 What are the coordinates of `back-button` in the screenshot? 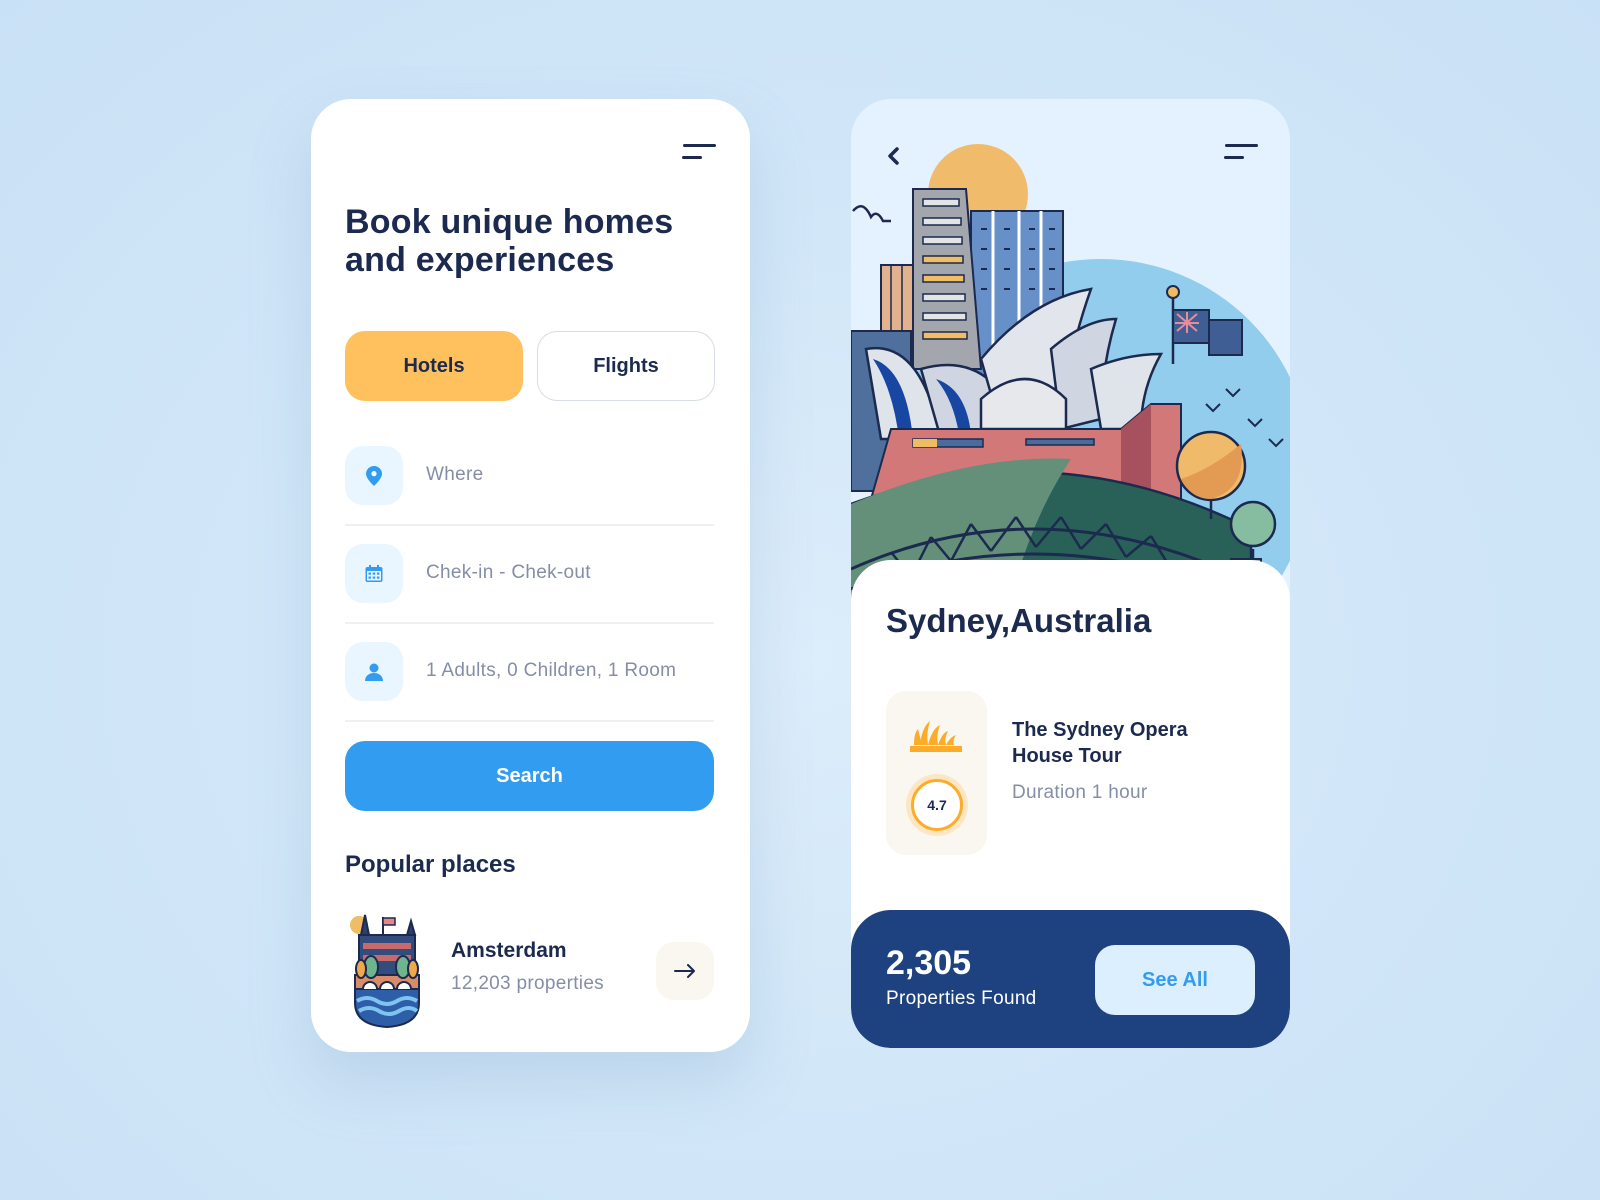 It's located at (893, 156).